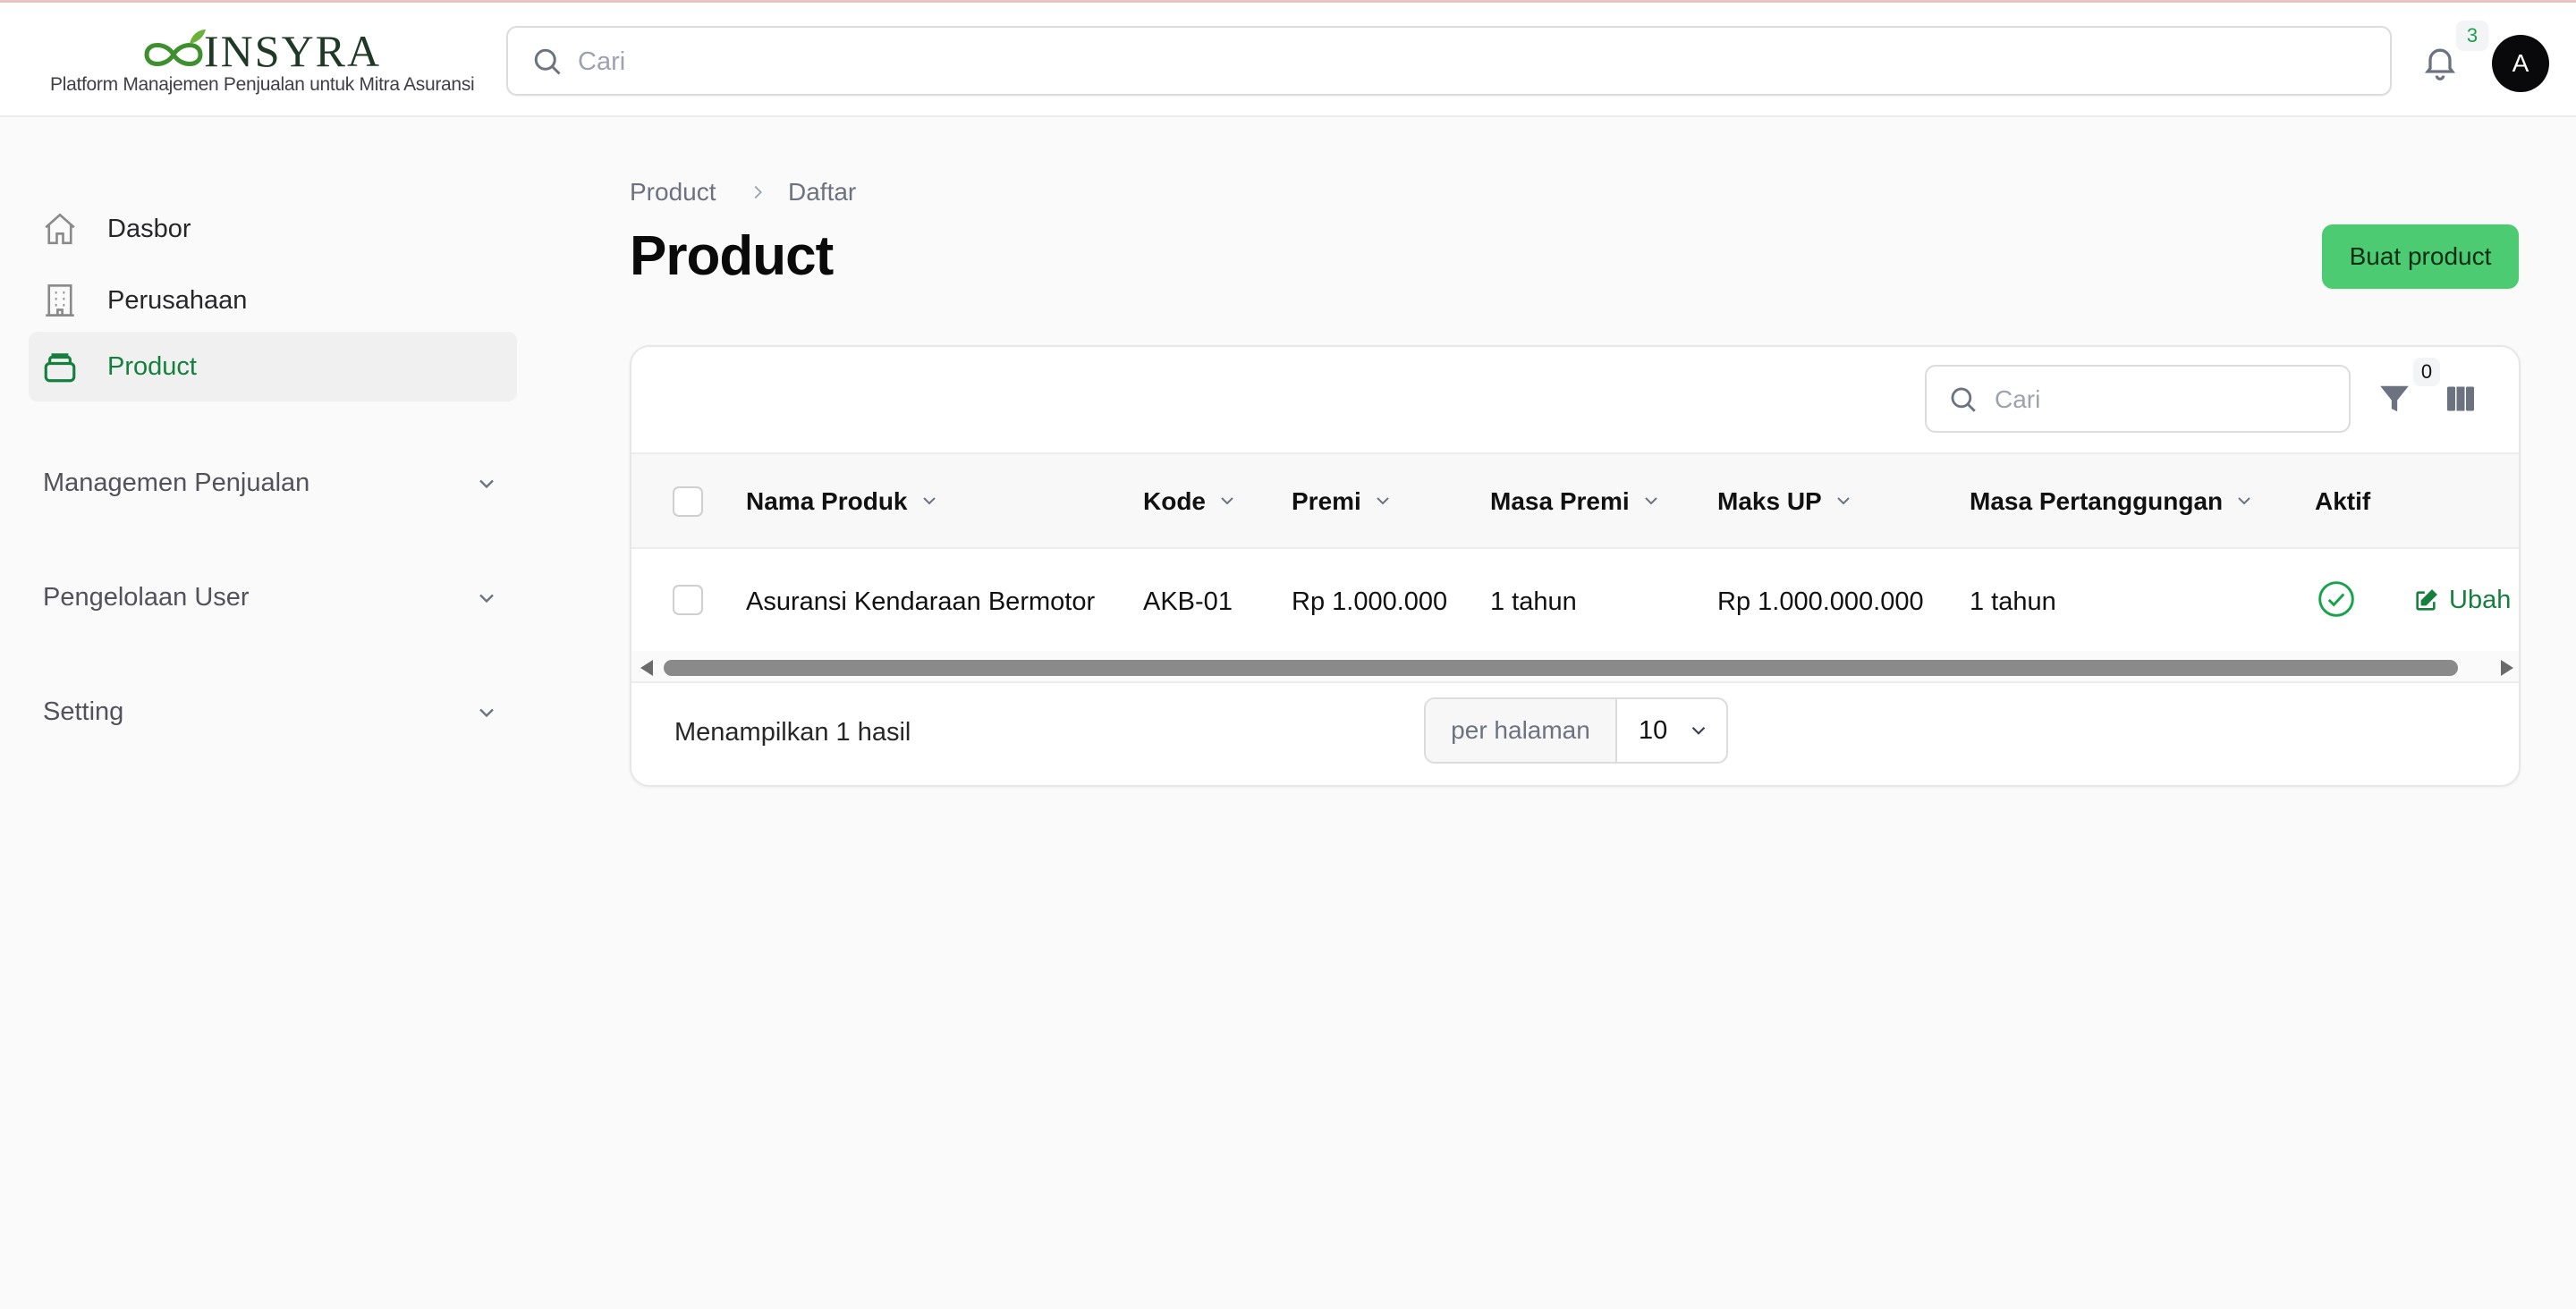 The height and width of the screenshot is (1309, 2576). What do you see at coordinates (152, 366) in the screenshot?
I see `sidebar-item-label: Product` at bounding box center [152, 366].